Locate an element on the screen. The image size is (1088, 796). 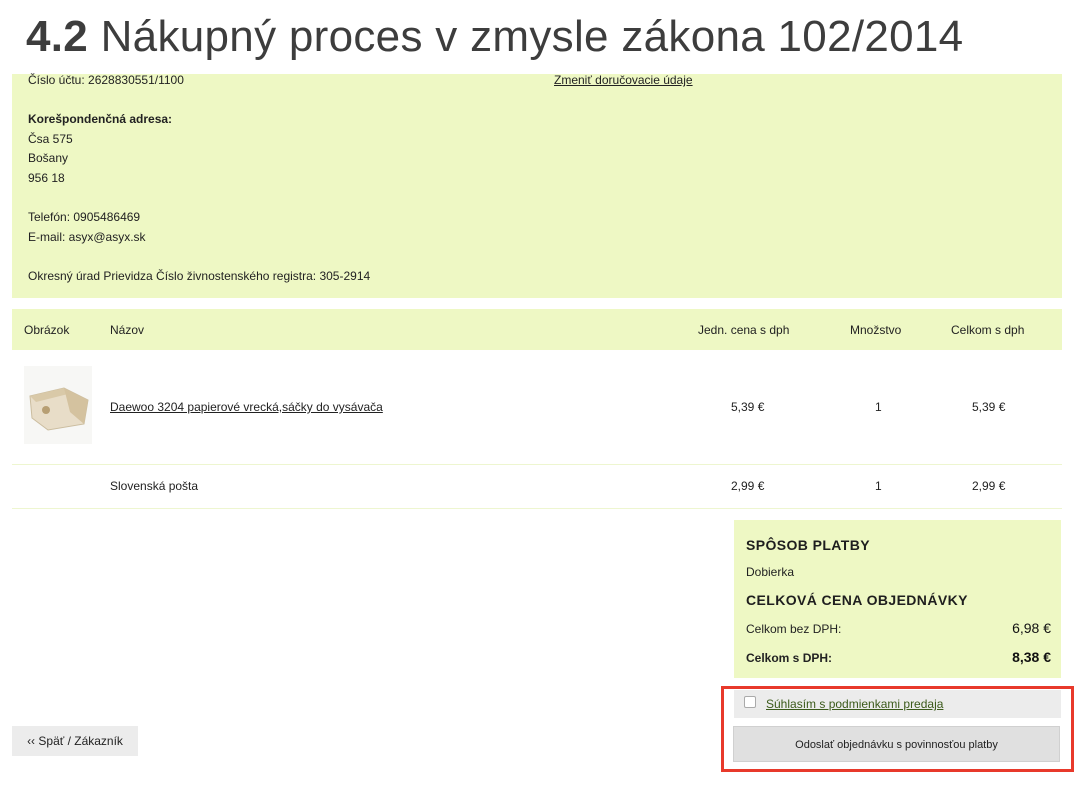
address-line: 956 18 is located at coordinates (46, 178).